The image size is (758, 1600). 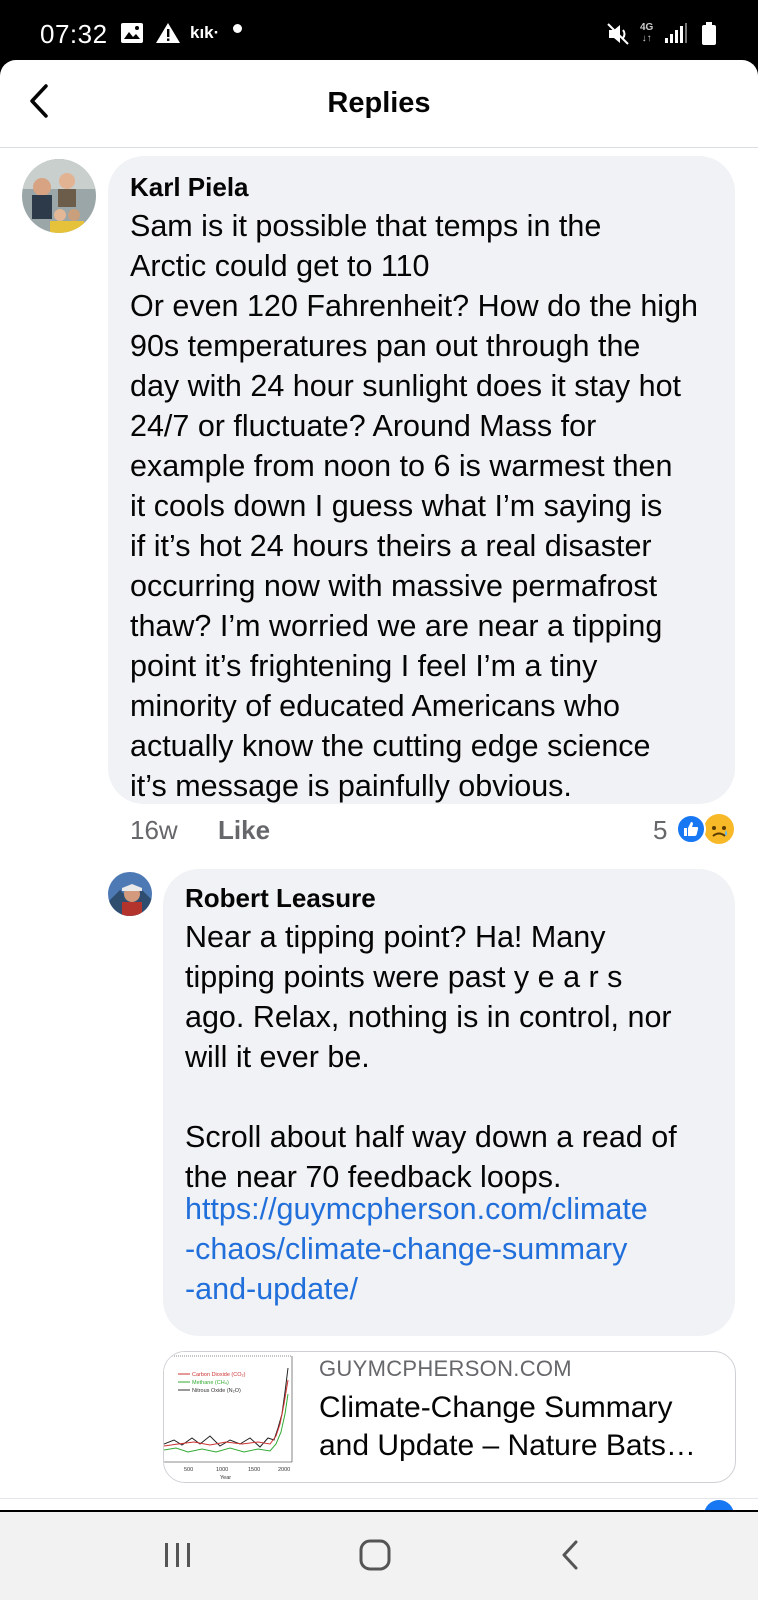 What do you see at coordinates (379, 31) in the screenshot?
I see `status-bar: 07:32 kık· 4G ↓↑` at bounding box center [379, 31].